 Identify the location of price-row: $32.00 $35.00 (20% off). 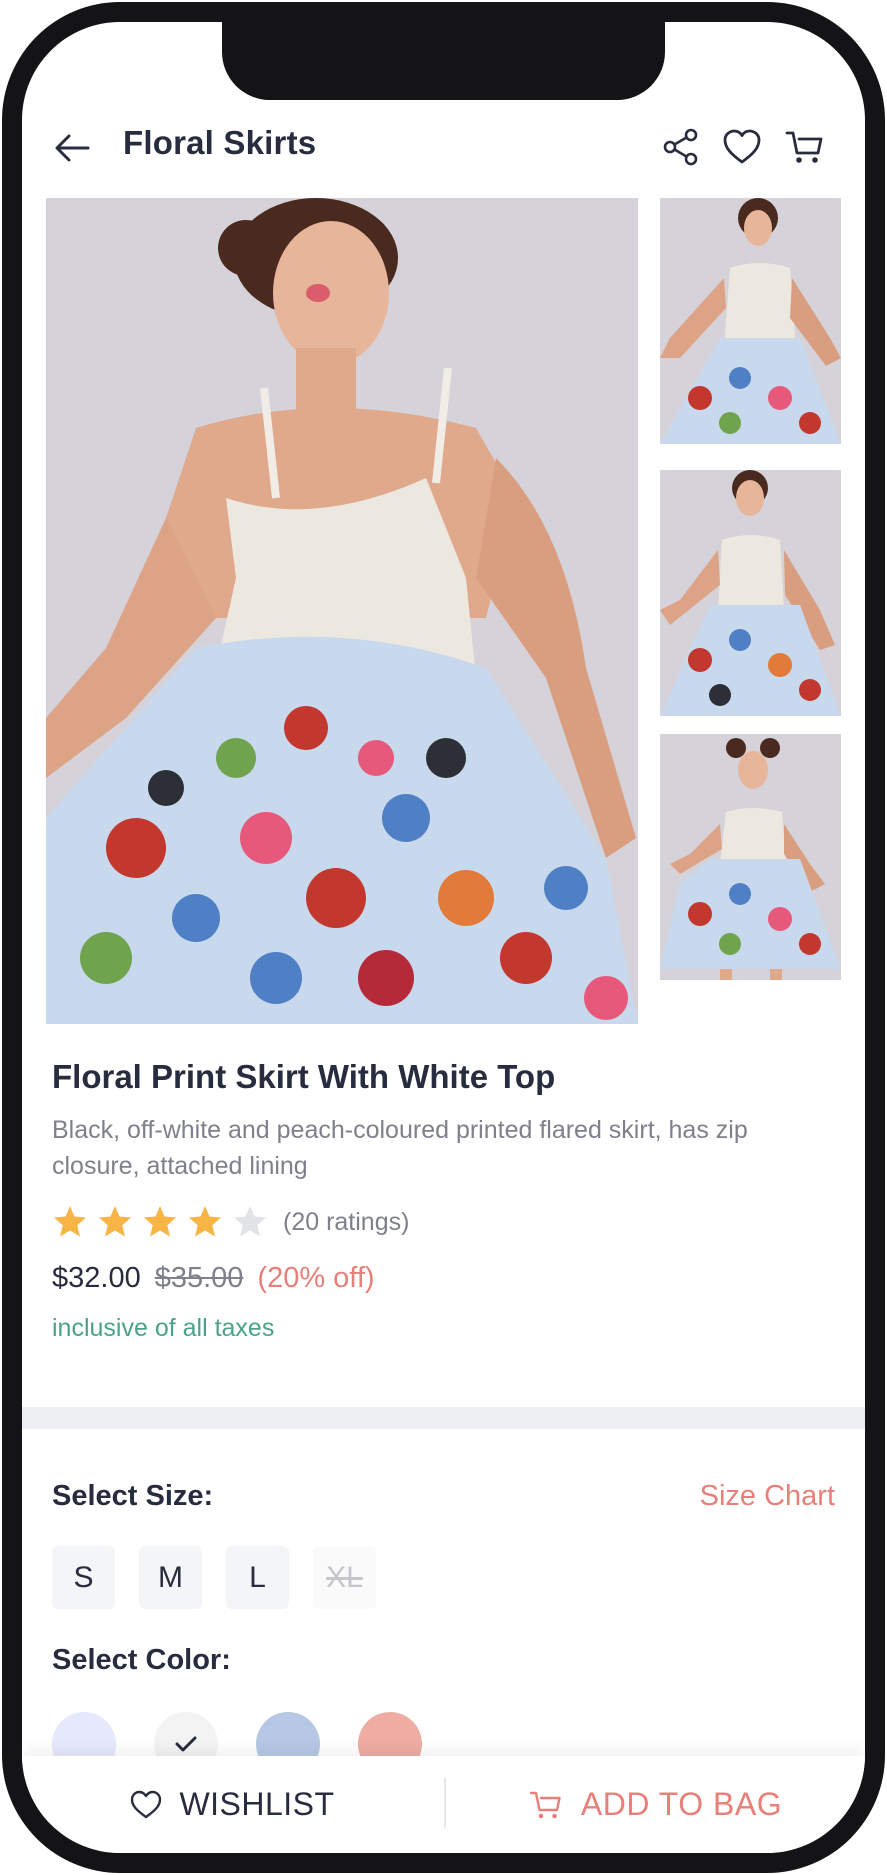
(213, 1278).